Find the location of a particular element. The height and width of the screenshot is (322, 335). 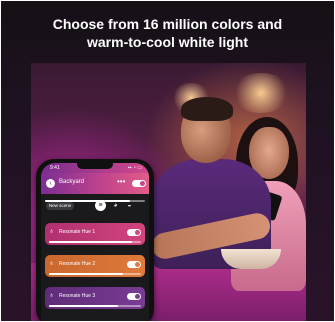

list-icon: ≡ is located at coordinates (100, 205).